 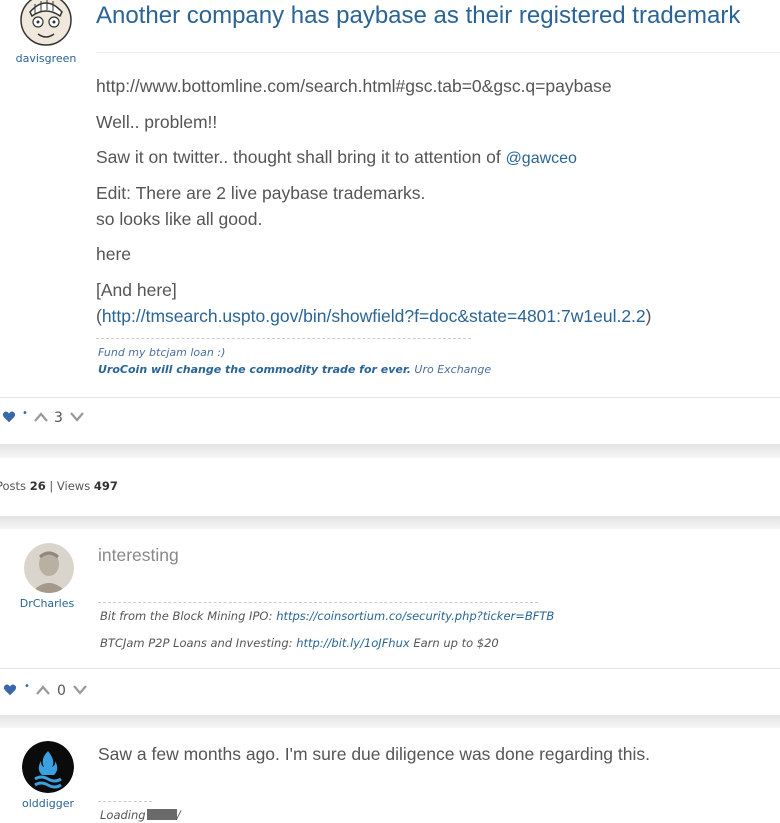 I want to click on sig-loading: Loading /, so click(x=140, y=815).